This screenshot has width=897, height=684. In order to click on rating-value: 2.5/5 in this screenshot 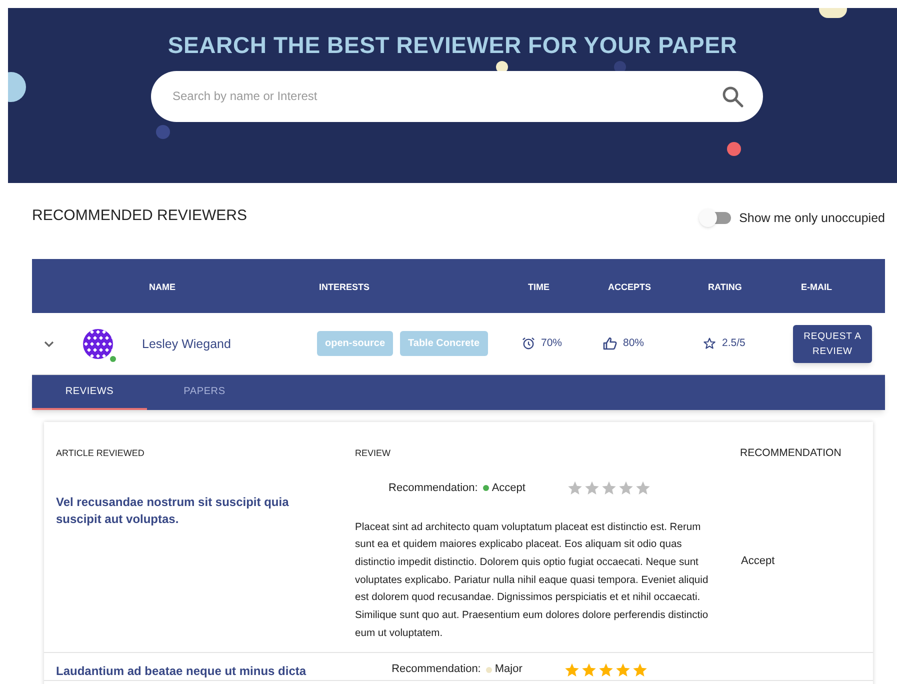, I will do `click(734, 343)`.